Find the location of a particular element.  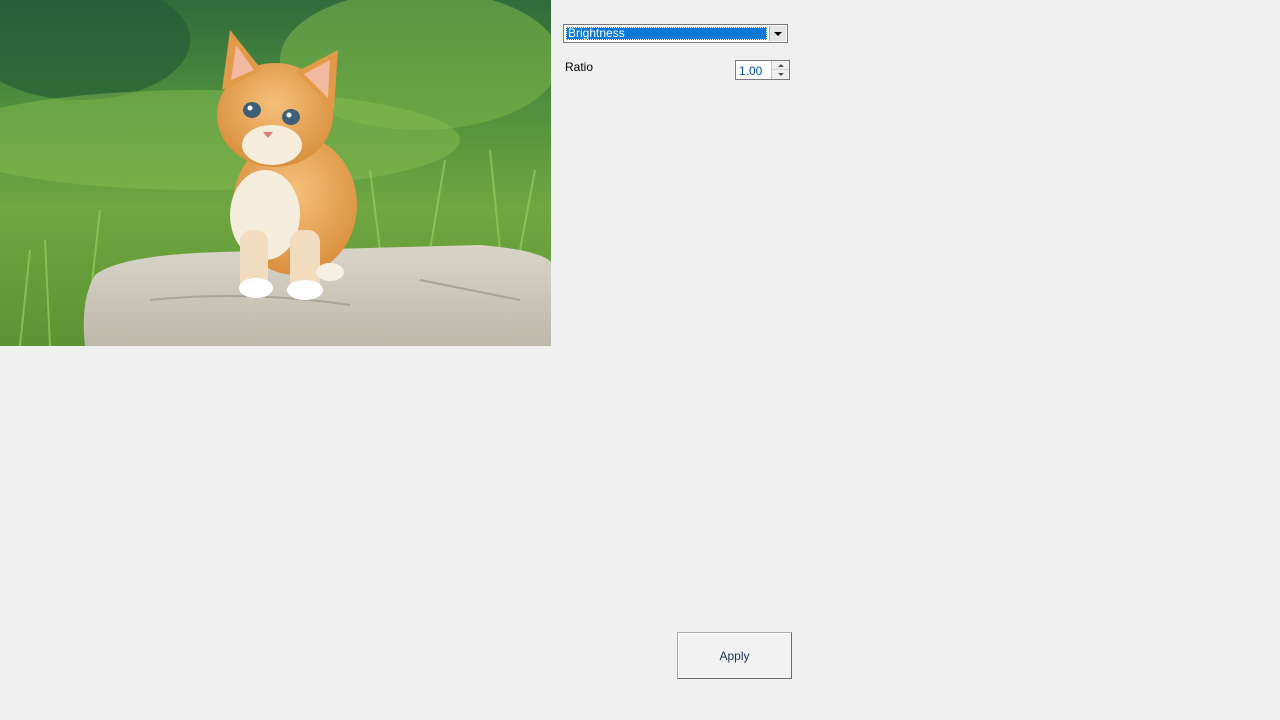

spin-up-button is located at coordinates (780, 65).